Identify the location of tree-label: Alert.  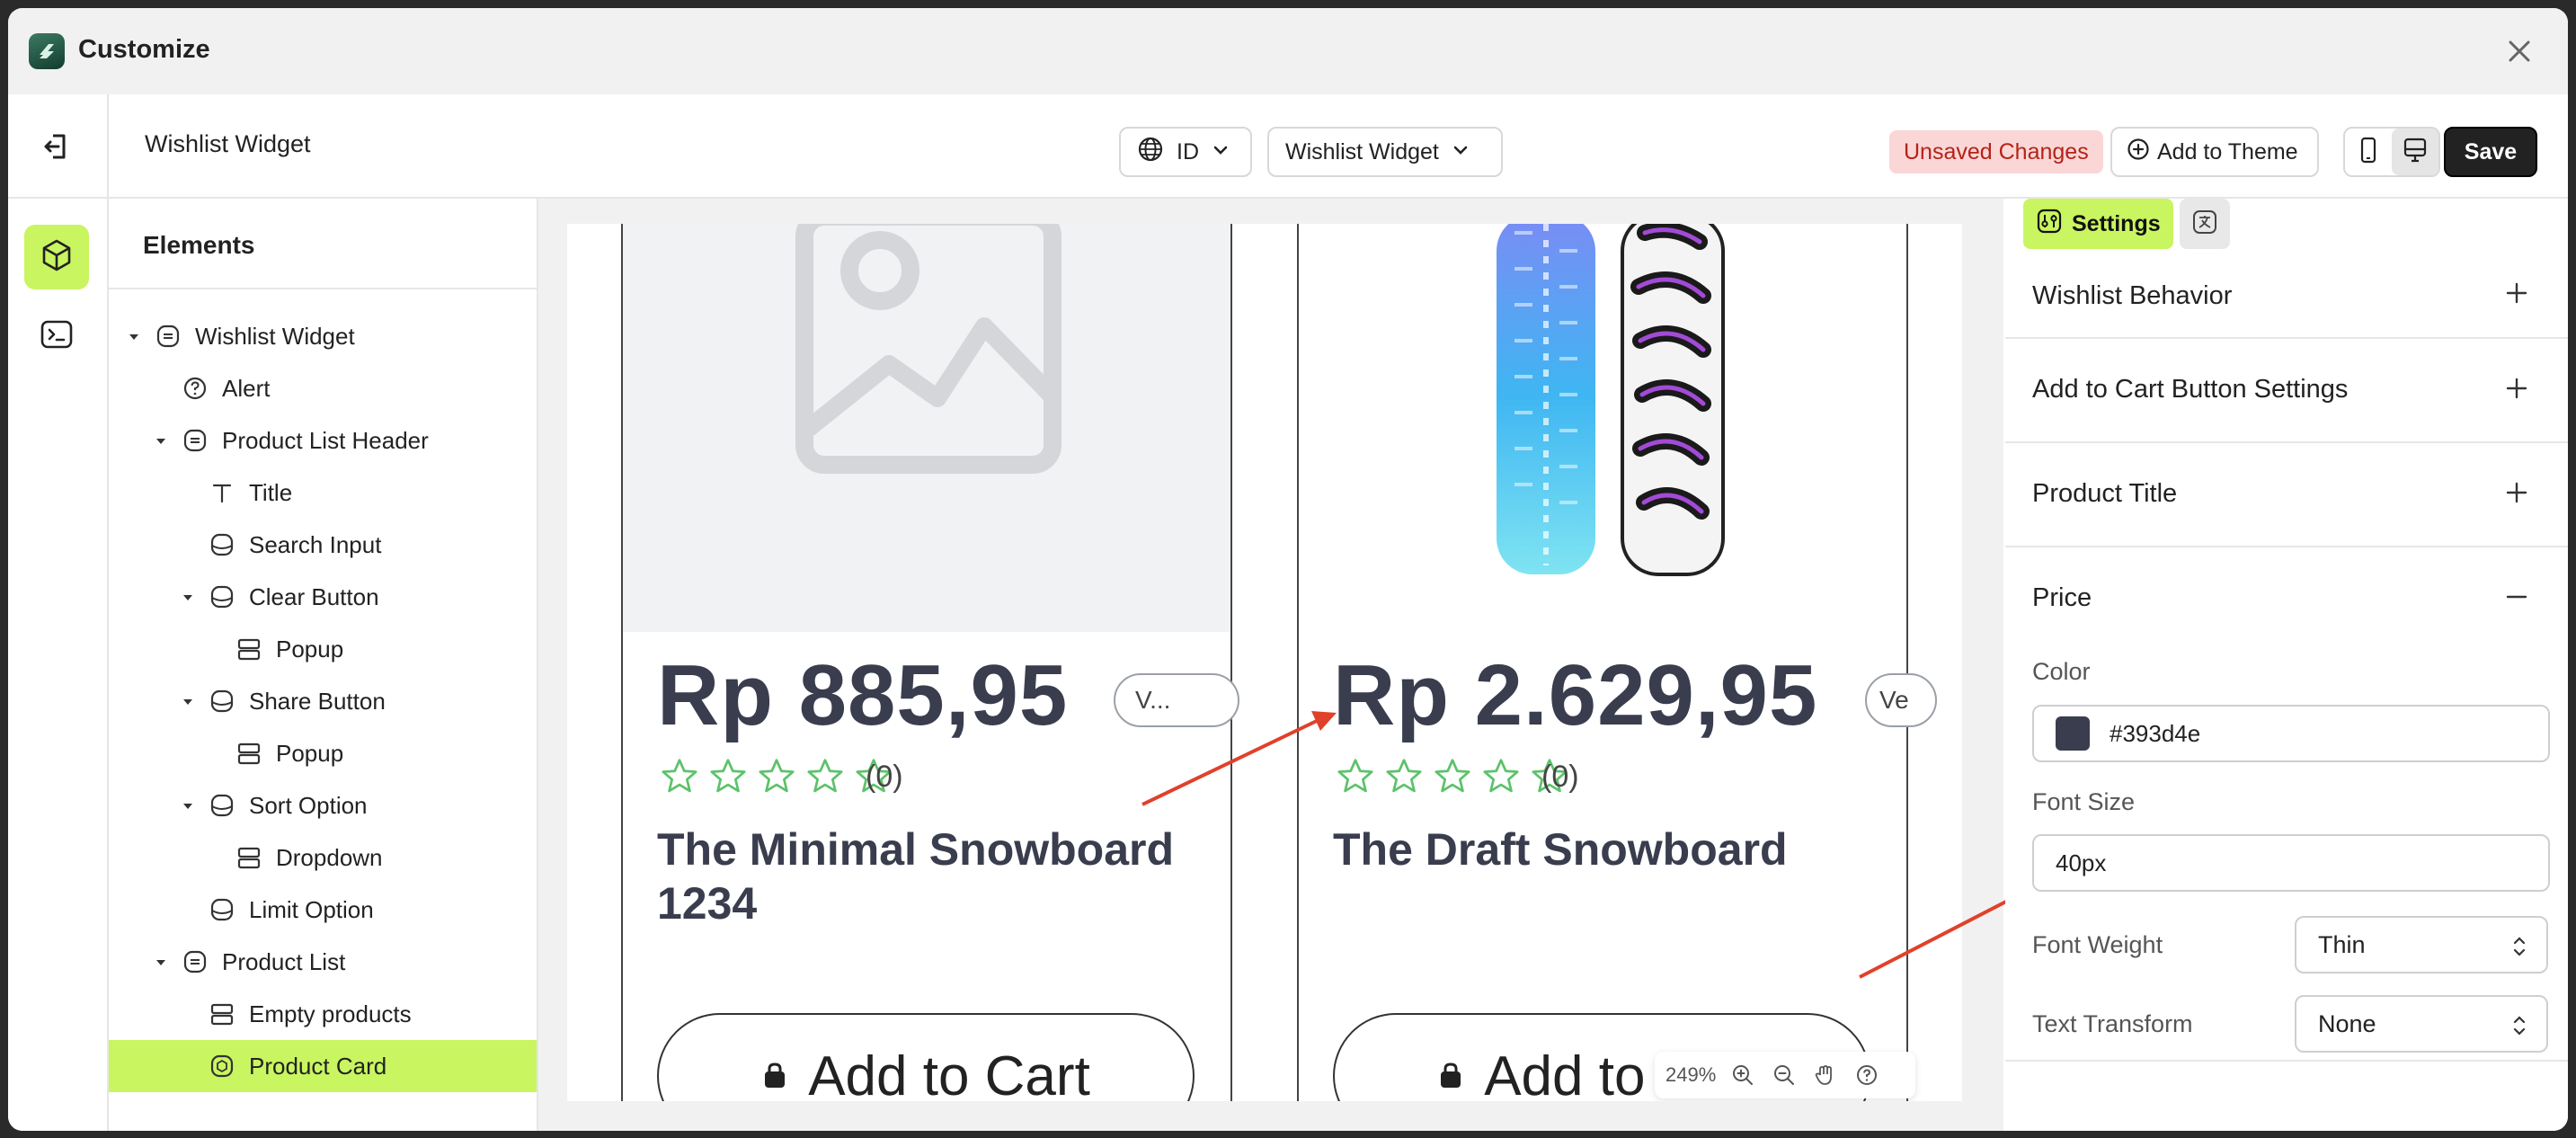
(247, 388).